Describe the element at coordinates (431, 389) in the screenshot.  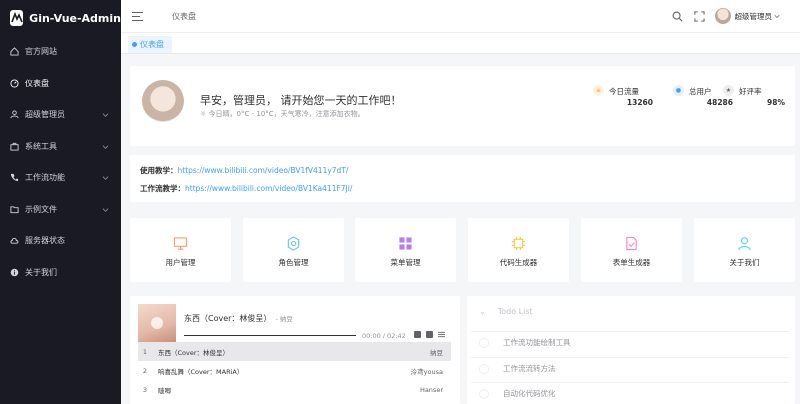
I see `track-artist: Hanser` at that location.